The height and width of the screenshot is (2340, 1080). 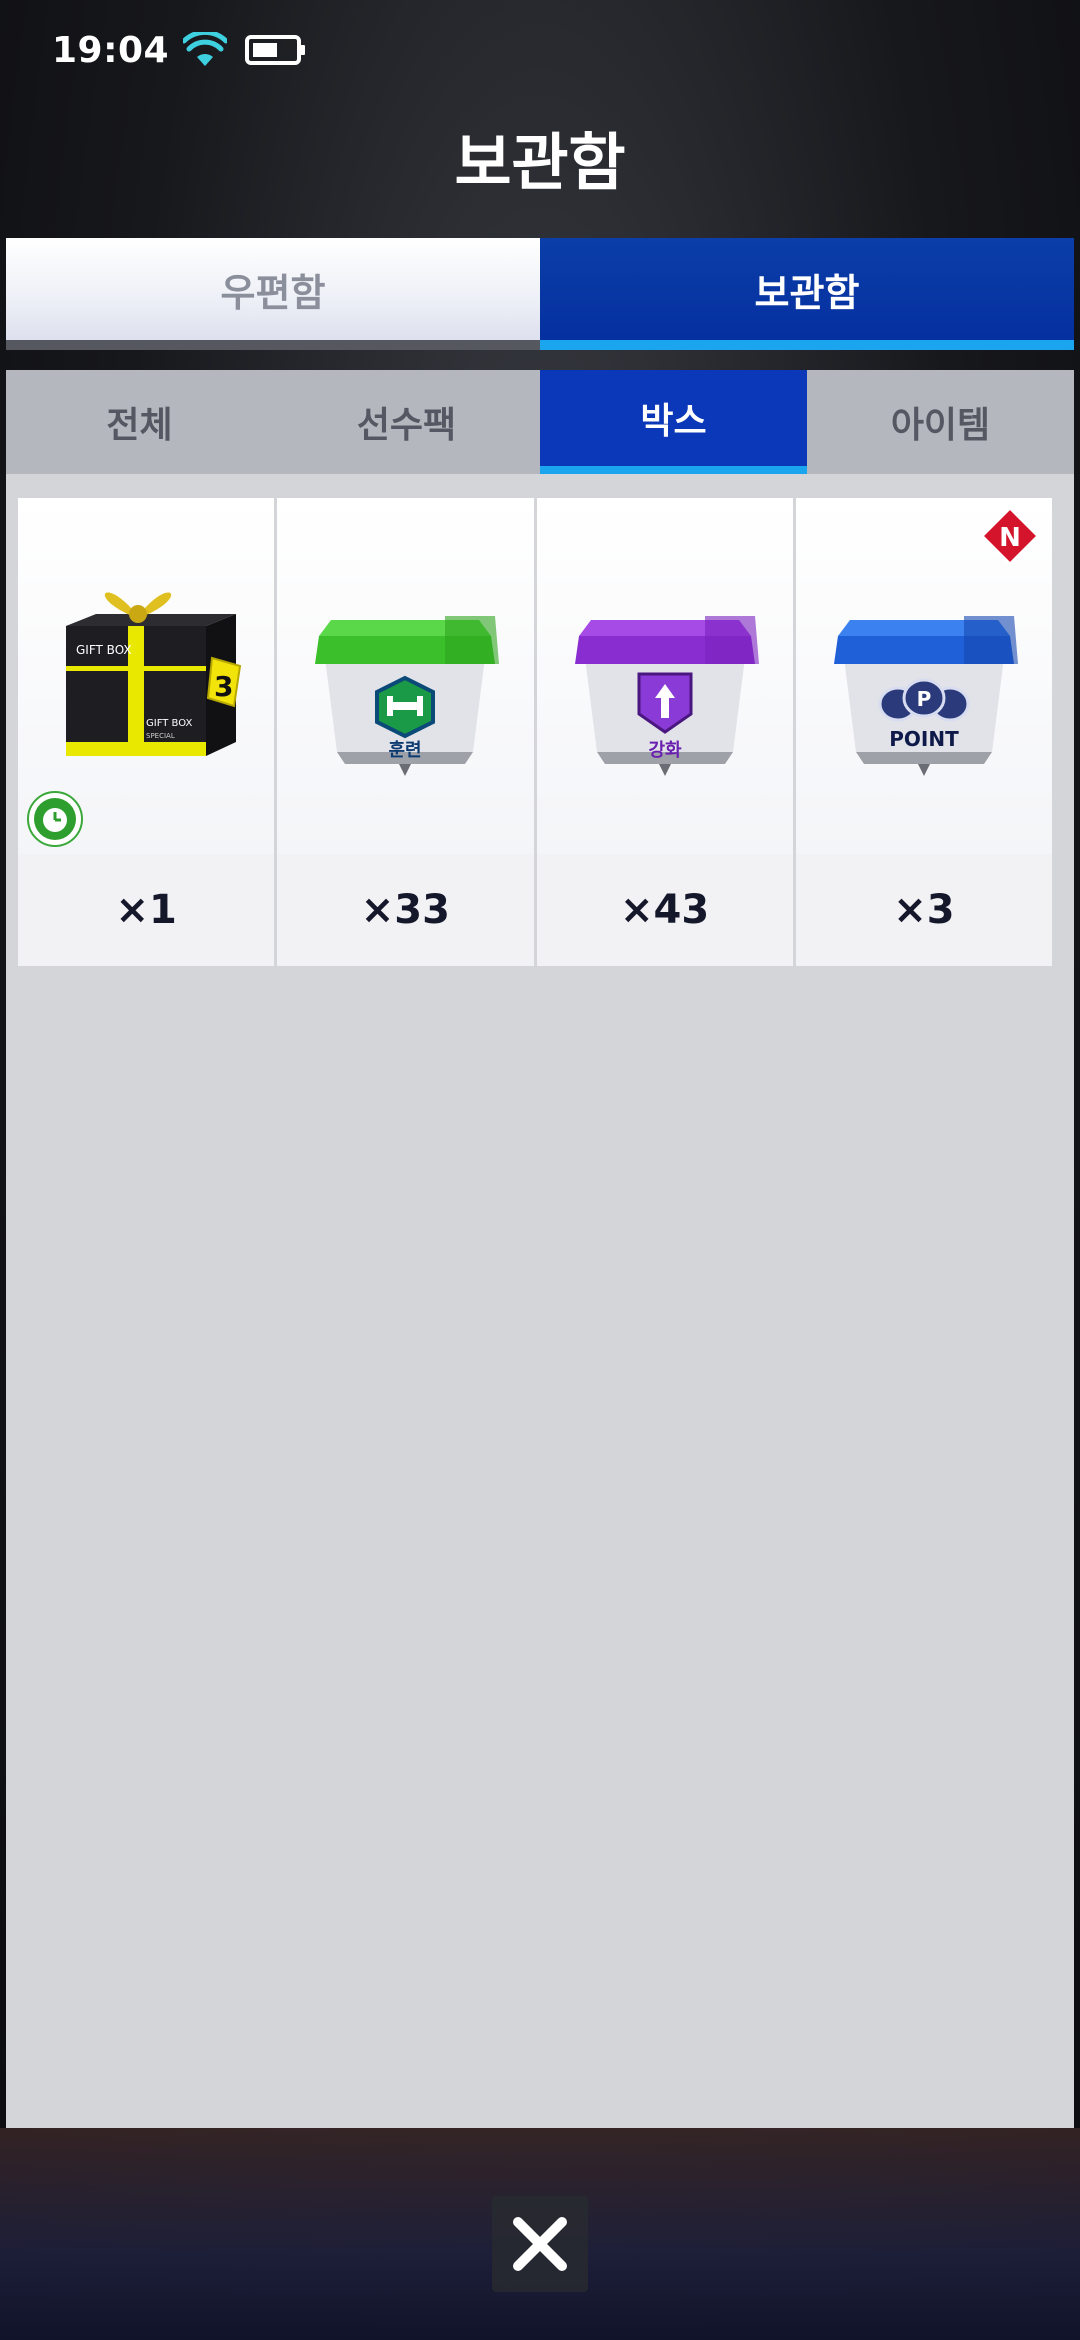 I want to click on gift-tag-number: 3, so click(x=223, y=686).